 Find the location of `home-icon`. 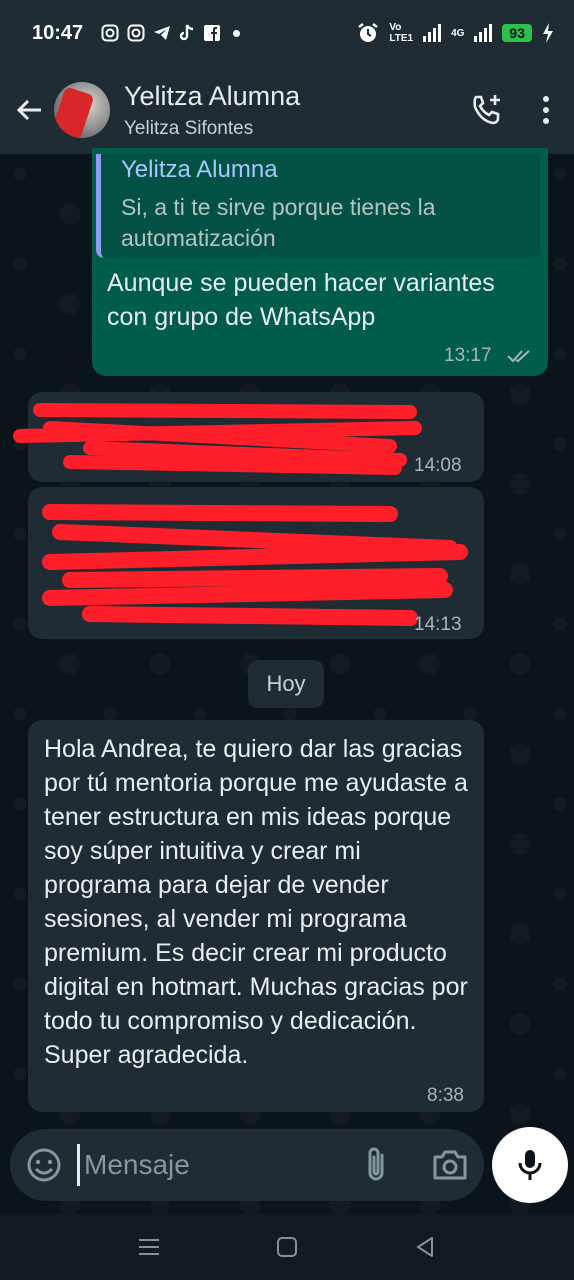

home-icon is located at coordinates (287, 1247).